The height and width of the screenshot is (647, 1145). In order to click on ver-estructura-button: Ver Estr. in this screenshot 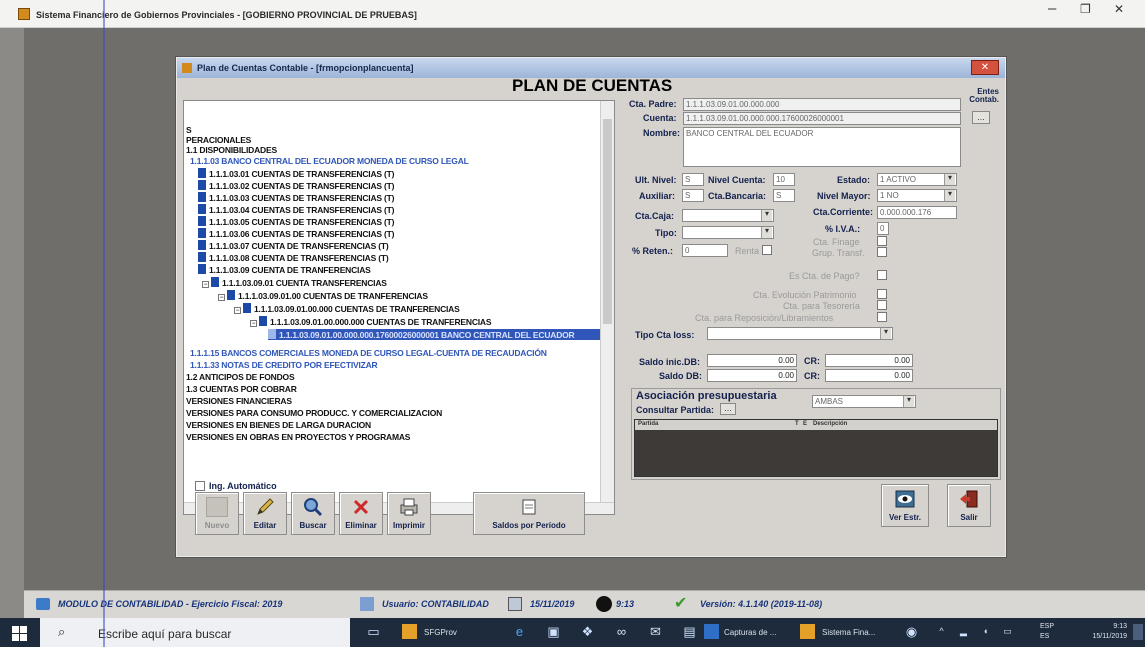, I will do `click(905, 505)`.